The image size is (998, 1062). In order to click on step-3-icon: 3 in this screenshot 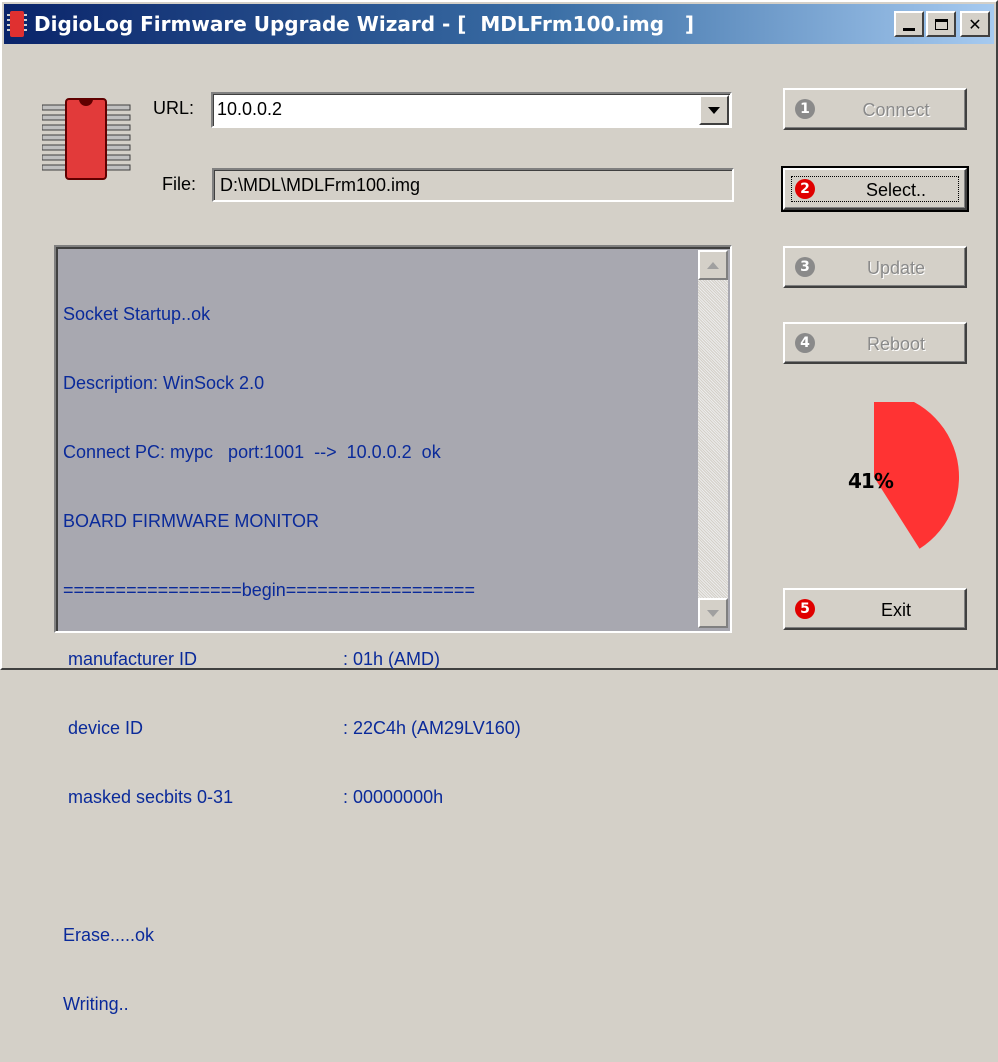, I will do `click(805, 267)`.